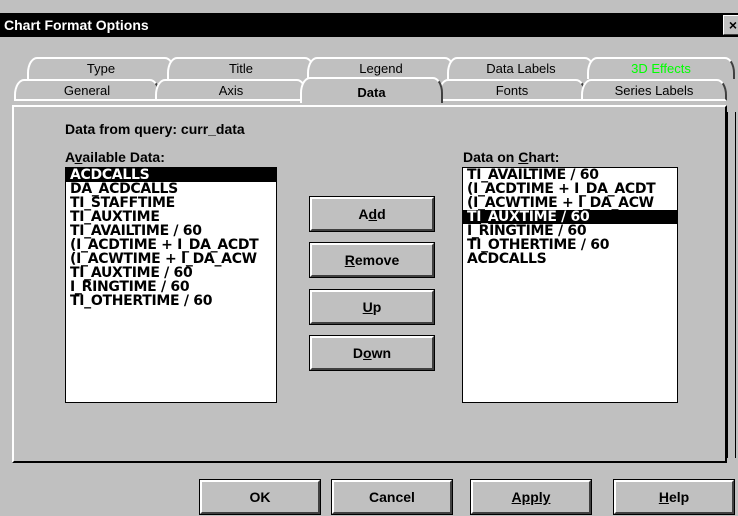 The image size is (738, 516). I want to click on query-label: Data from query: curr_data, so click(155, 129).